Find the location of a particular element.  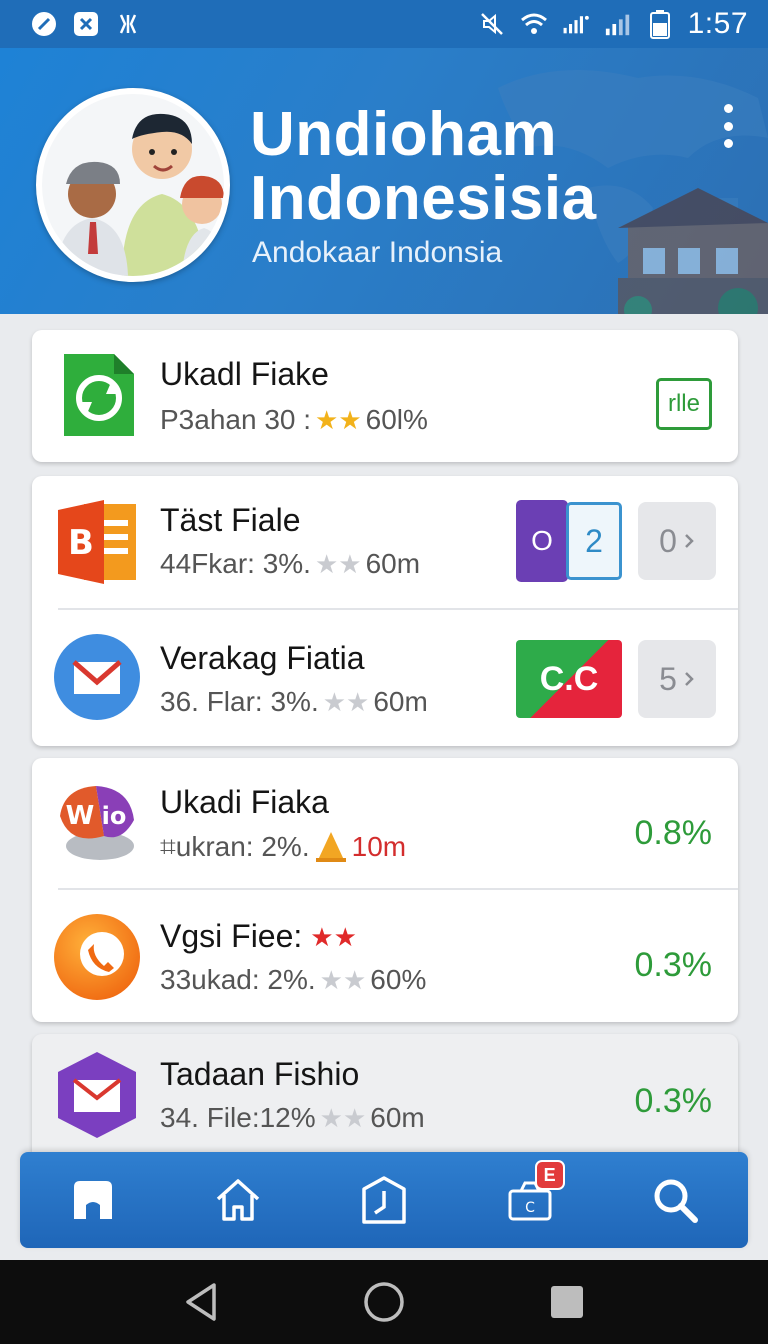

nav-search is located at coordinates (675, 1200).